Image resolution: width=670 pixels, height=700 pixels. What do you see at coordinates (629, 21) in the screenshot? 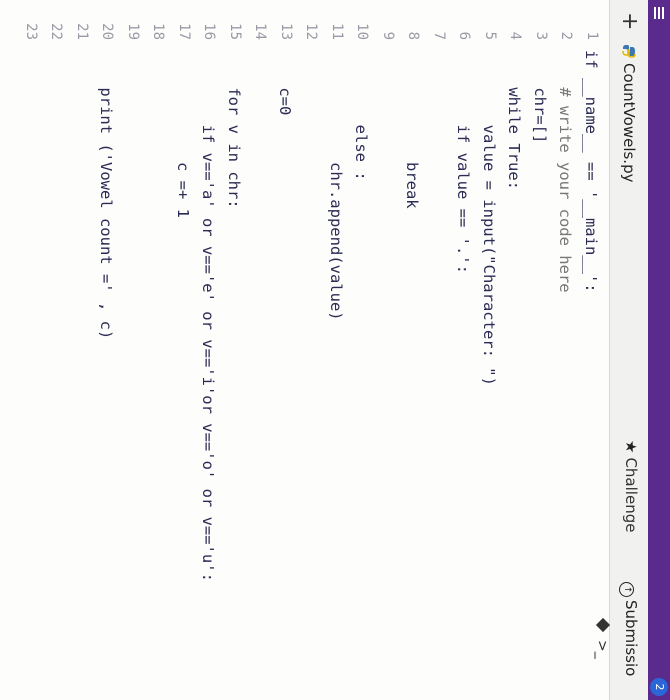
I see `plus-icon: +` at bounding box center [629, 21].